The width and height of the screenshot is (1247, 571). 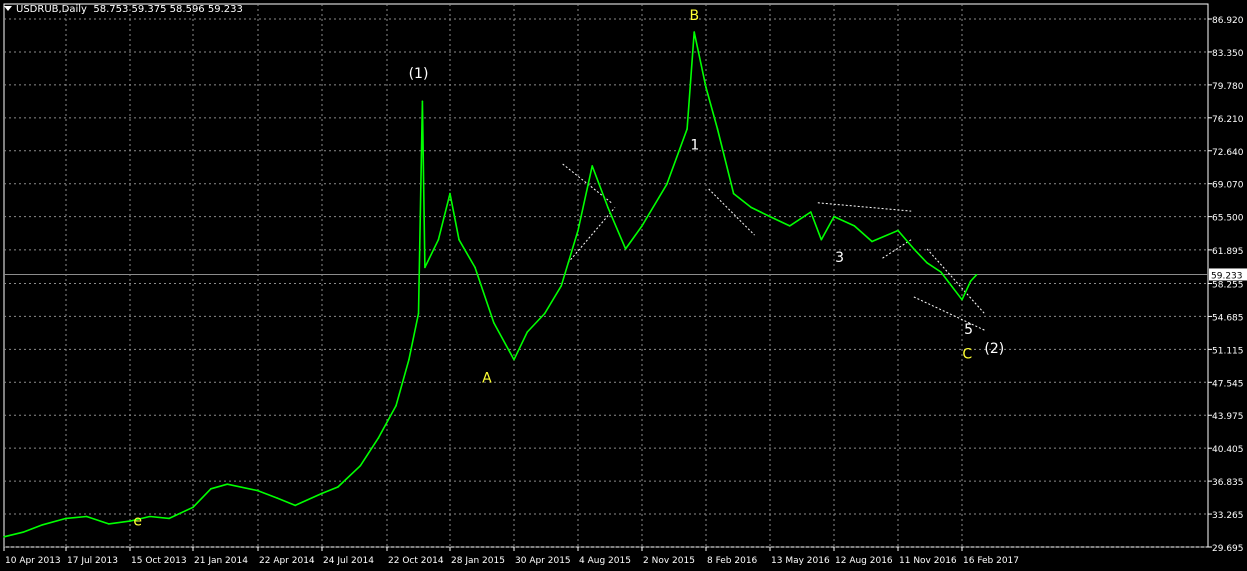 I want to click on y-tick-label: 61.895, so click(x=1228, y=252).